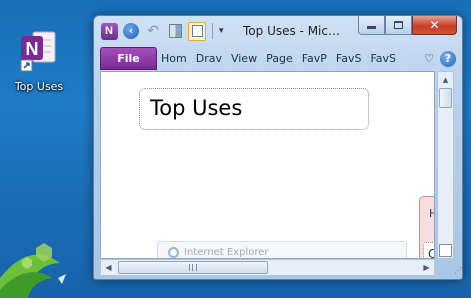 Image resolution: width=471 pixels, height=298 pixels. I want to click on full-page-view-button, so click(197, 31).